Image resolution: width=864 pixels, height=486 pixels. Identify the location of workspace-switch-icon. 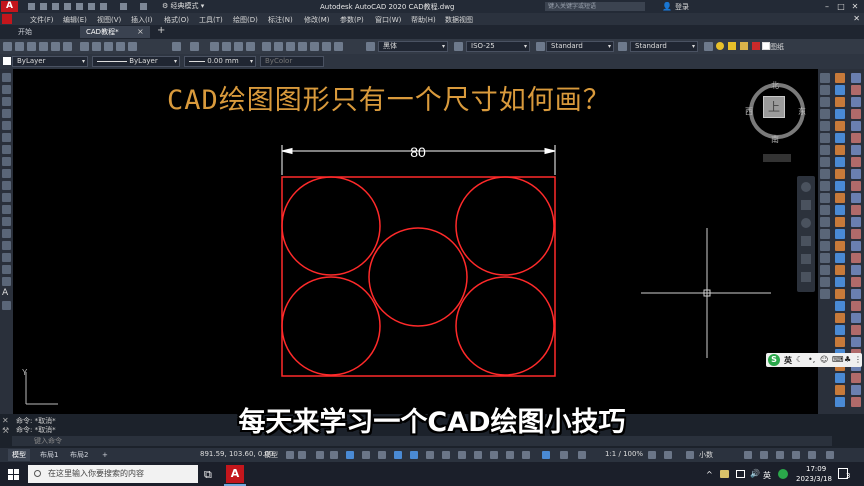
(652, 455).